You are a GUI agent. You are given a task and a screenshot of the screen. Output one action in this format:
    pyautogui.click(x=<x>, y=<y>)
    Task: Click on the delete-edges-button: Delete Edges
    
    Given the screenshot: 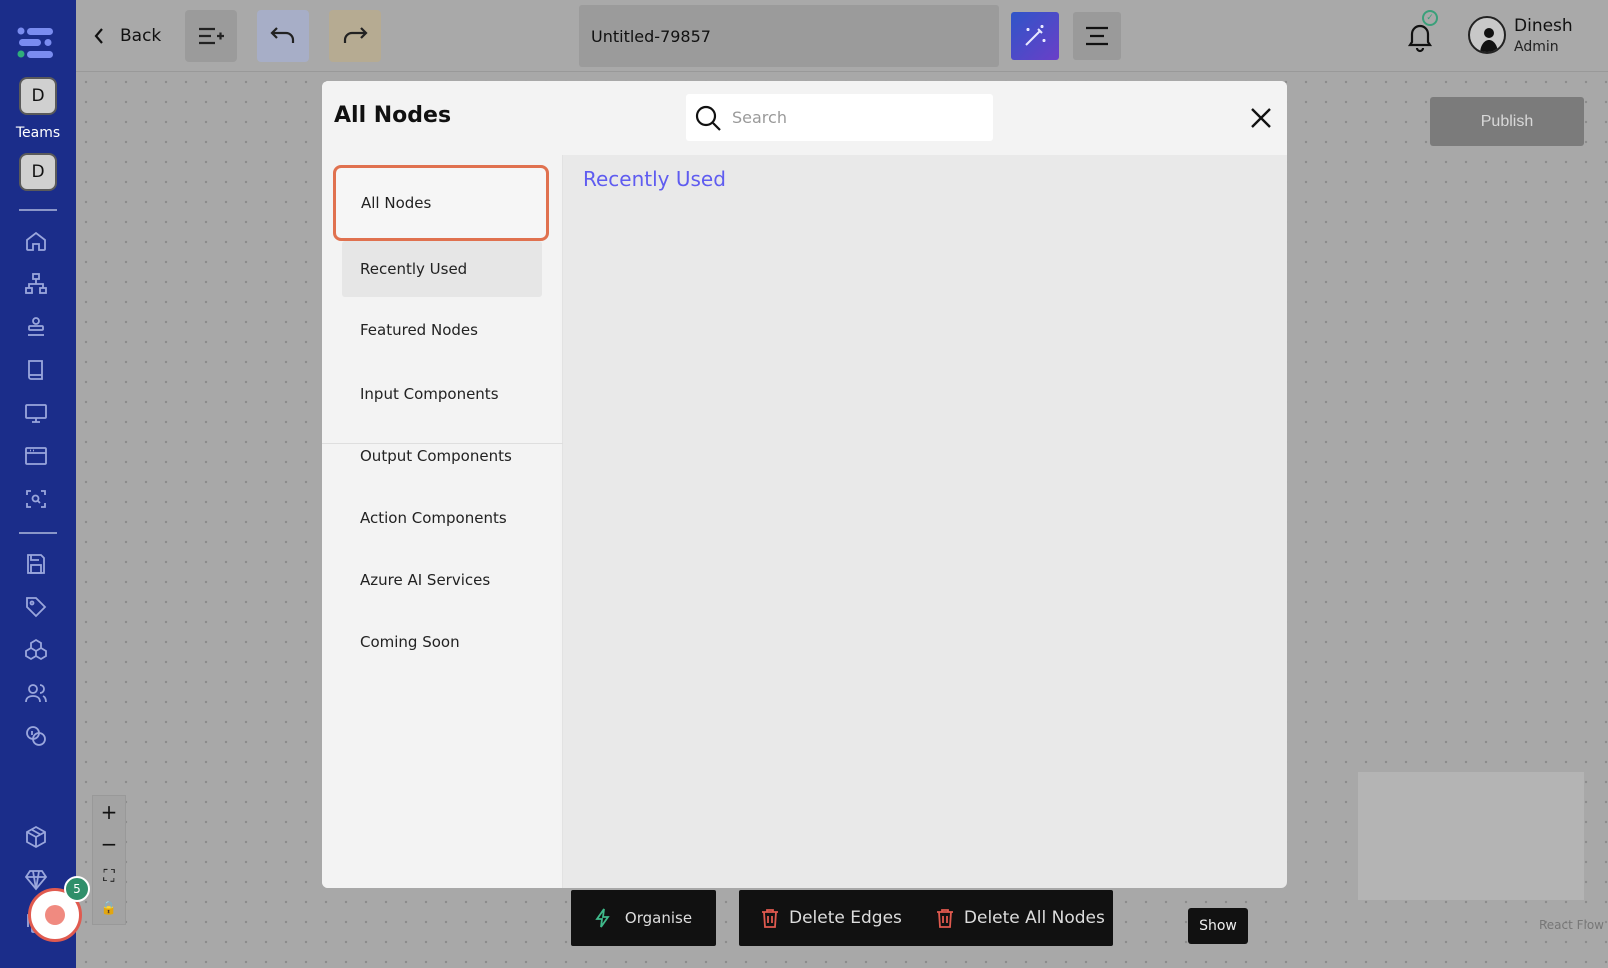 What is the action you would take?
    pyautogui.click(x=845, y=918)
    